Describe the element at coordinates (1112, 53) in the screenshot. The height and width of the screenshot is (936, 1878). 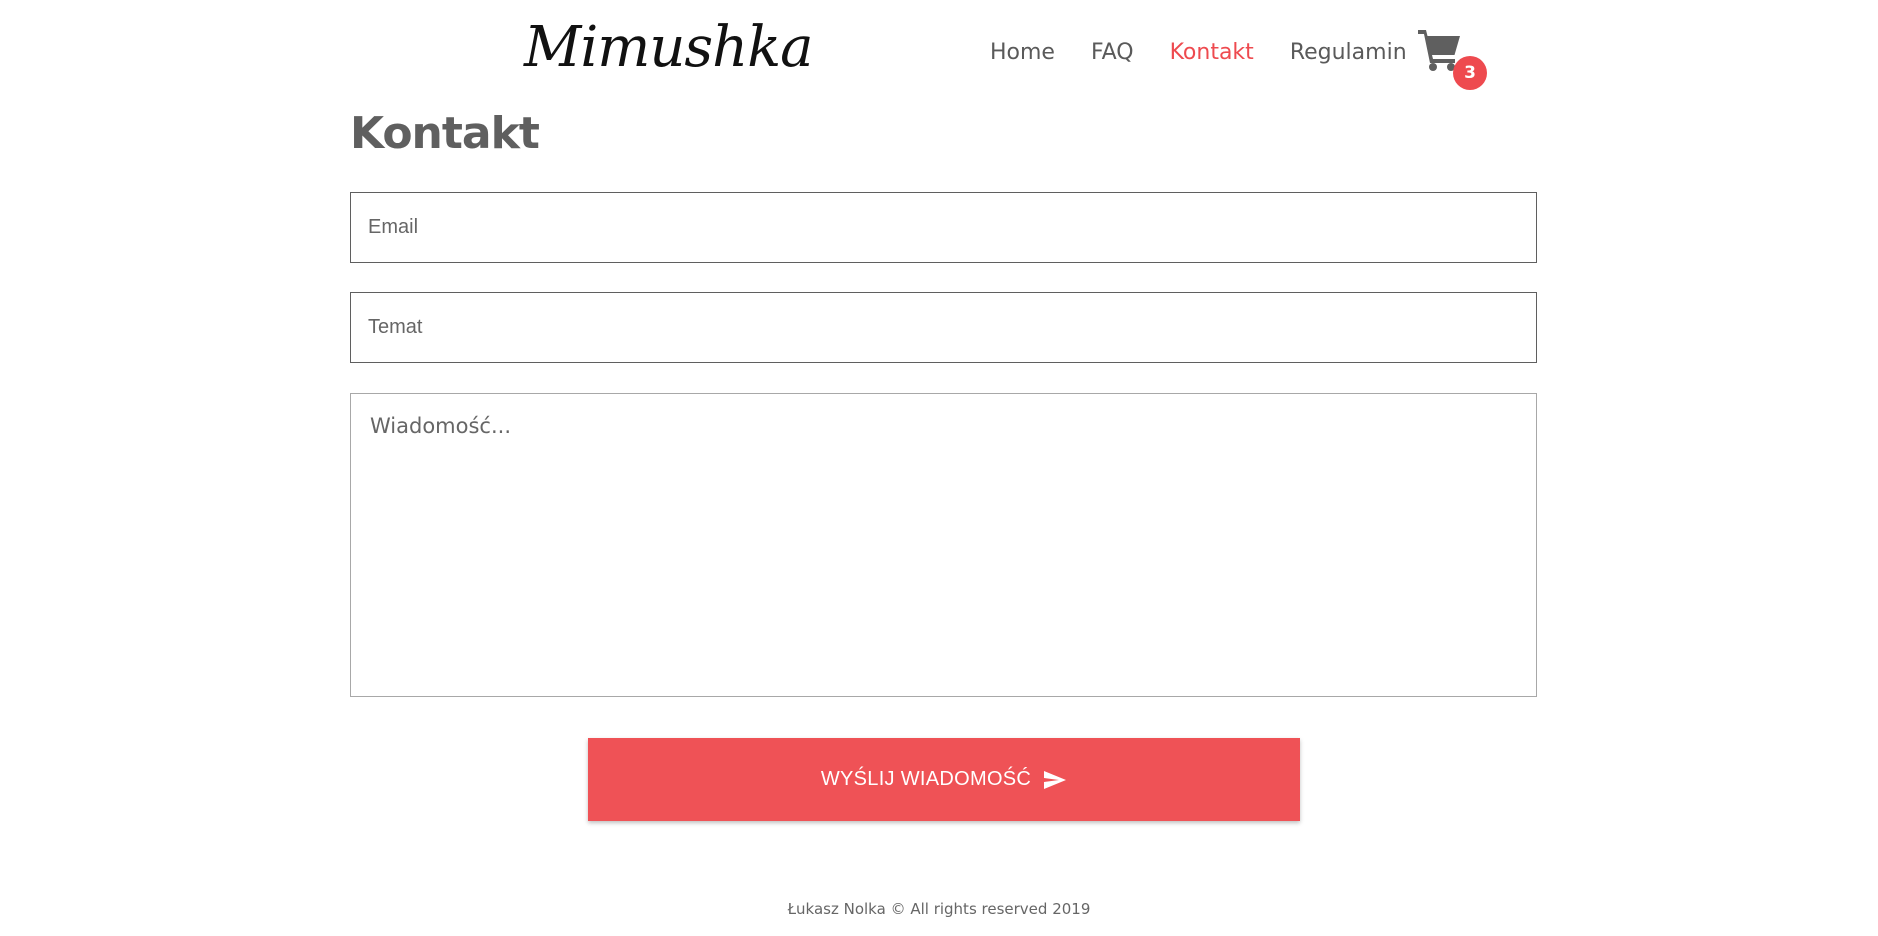
I see `nav-link-faq: FAQ` at that location.